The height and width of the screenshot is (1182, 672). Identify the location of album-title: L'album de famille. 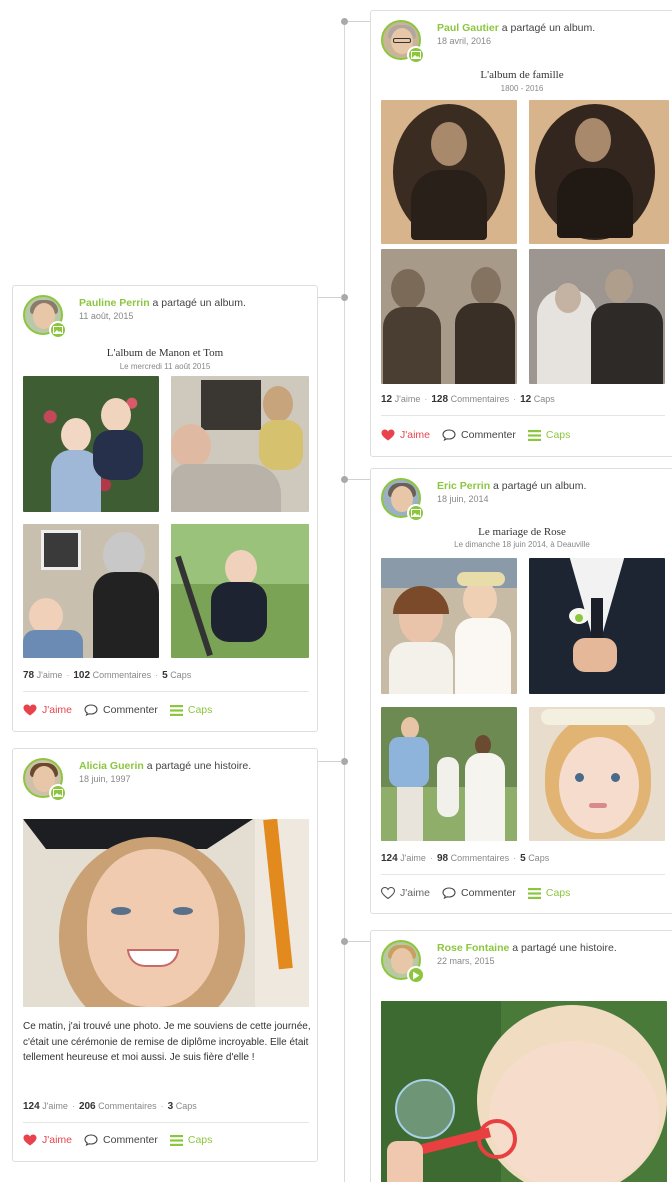
(521, 75).